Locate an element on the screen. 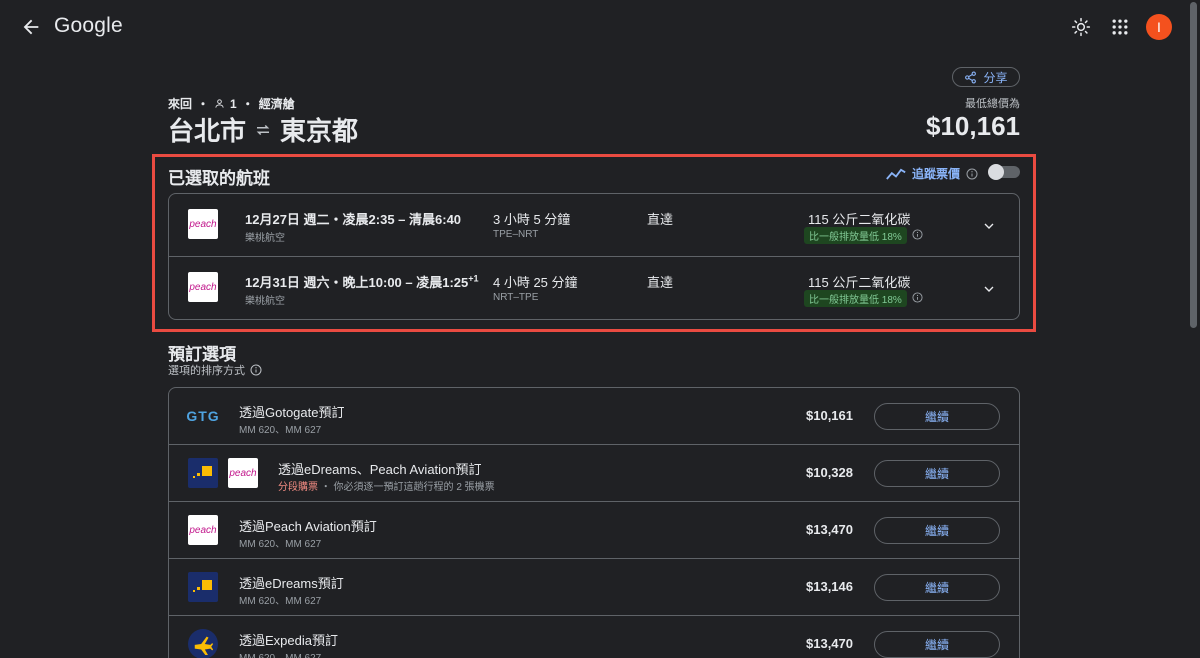  gotogate-logo: GTG is located at coordinates (203, 416).